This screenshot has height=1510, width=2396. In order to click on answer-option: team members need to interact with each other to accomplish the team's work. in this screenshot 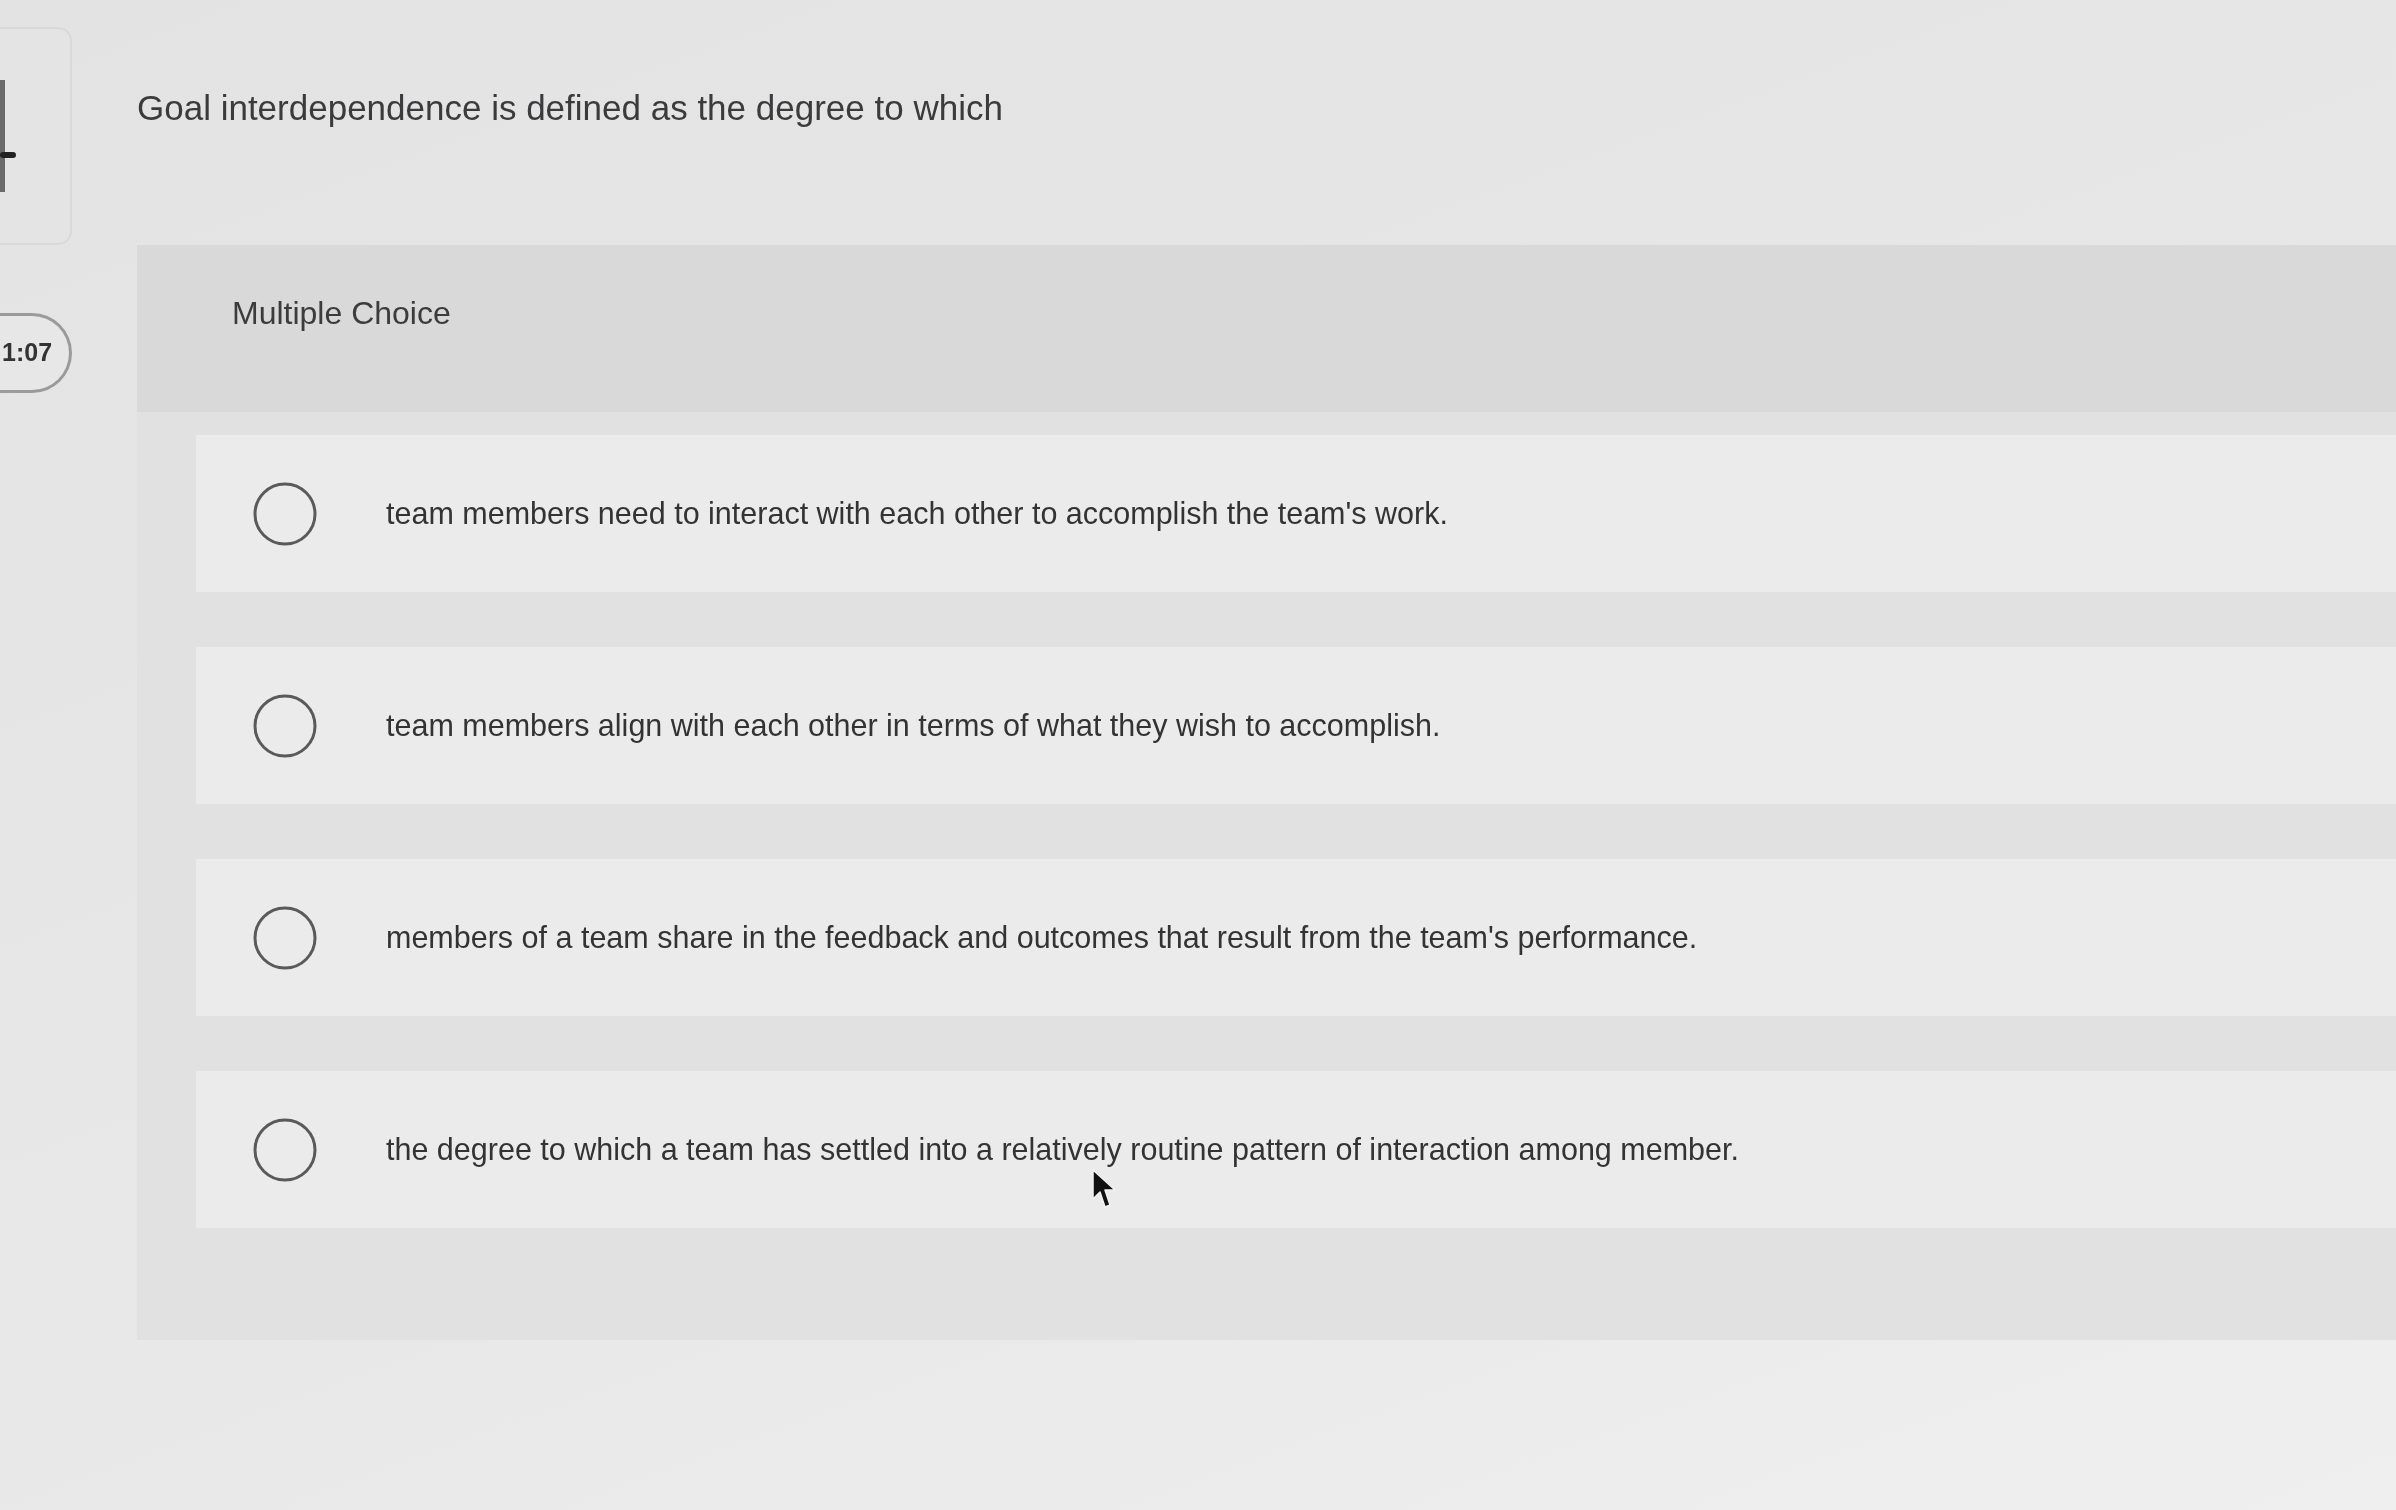, I will do `click(1296, 513)`.